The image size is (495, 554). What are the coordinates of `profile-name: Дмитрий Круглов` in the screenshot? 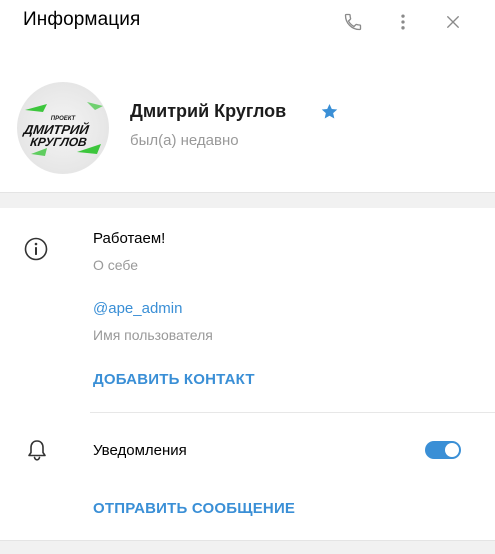 It's located at (208, 111).